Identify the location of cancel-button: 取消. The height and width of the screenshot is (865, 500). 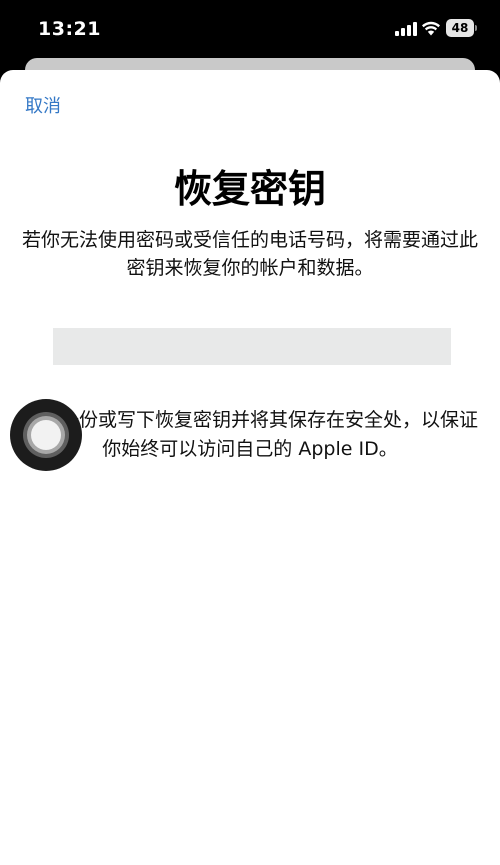
(43, 105).